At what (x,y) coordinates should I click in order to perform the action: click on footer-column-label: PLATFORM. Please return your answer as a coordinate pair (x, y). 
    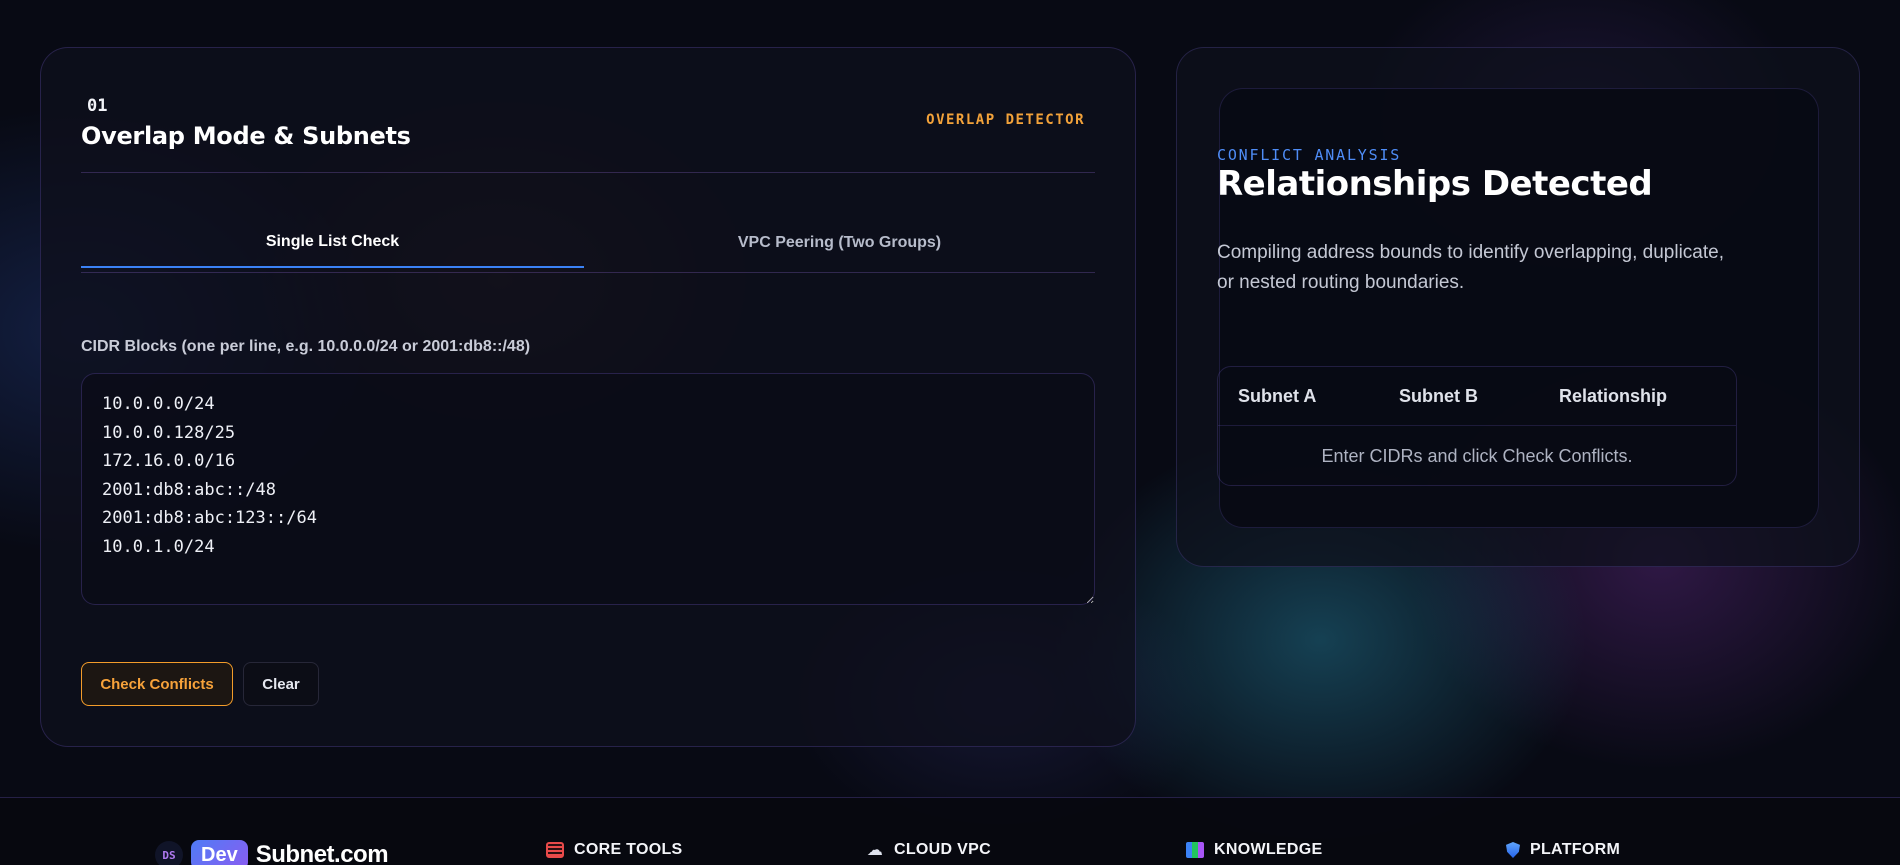
    Looking at the image, I should click on (1575, 849).